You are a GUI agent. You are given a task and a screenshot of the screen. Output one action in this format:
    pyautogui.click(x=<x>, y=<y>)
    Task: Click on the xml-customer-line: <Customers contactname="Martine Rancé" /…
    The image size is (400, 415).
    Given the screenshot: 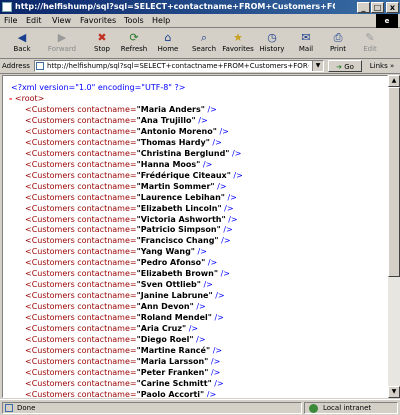 What is the action you would take?
    pyautogui.click(x=123, y=350)
    